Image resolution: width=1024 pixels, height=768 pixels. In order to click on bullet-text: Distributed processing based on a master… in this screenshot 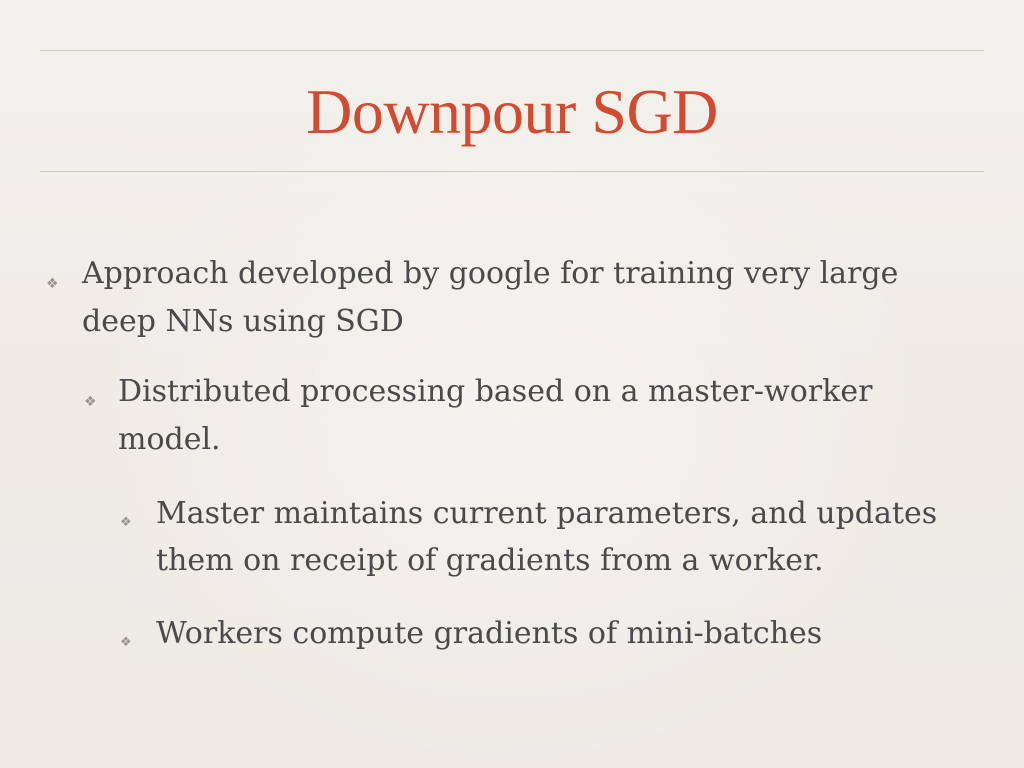, I will do `click(495, 415)`.